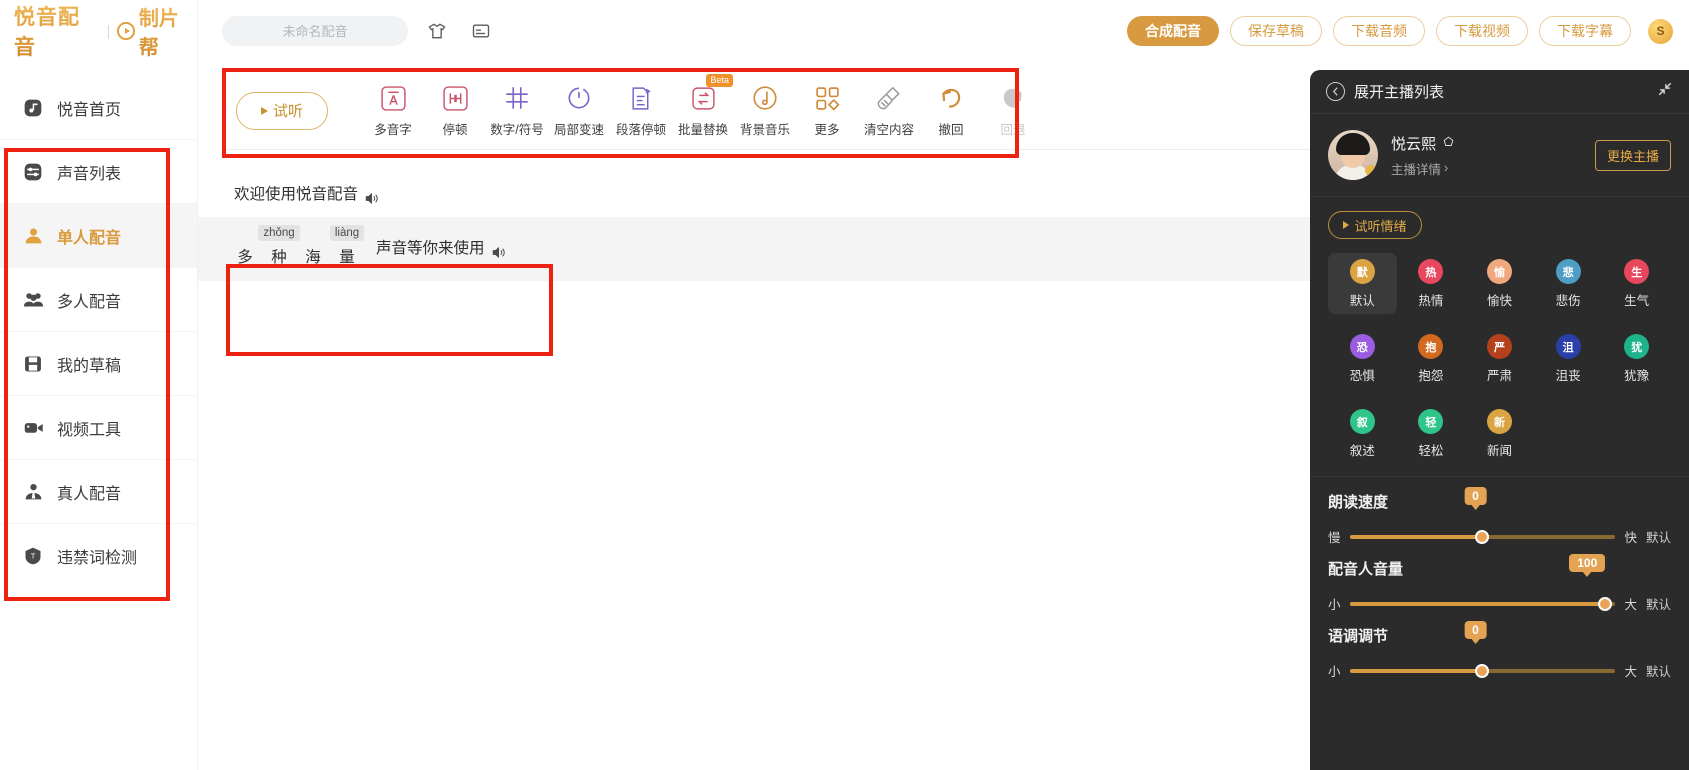  Describe the element at coordinates (951, 110) in the screenshot. I see `tool-undo: 撤回` at that location.